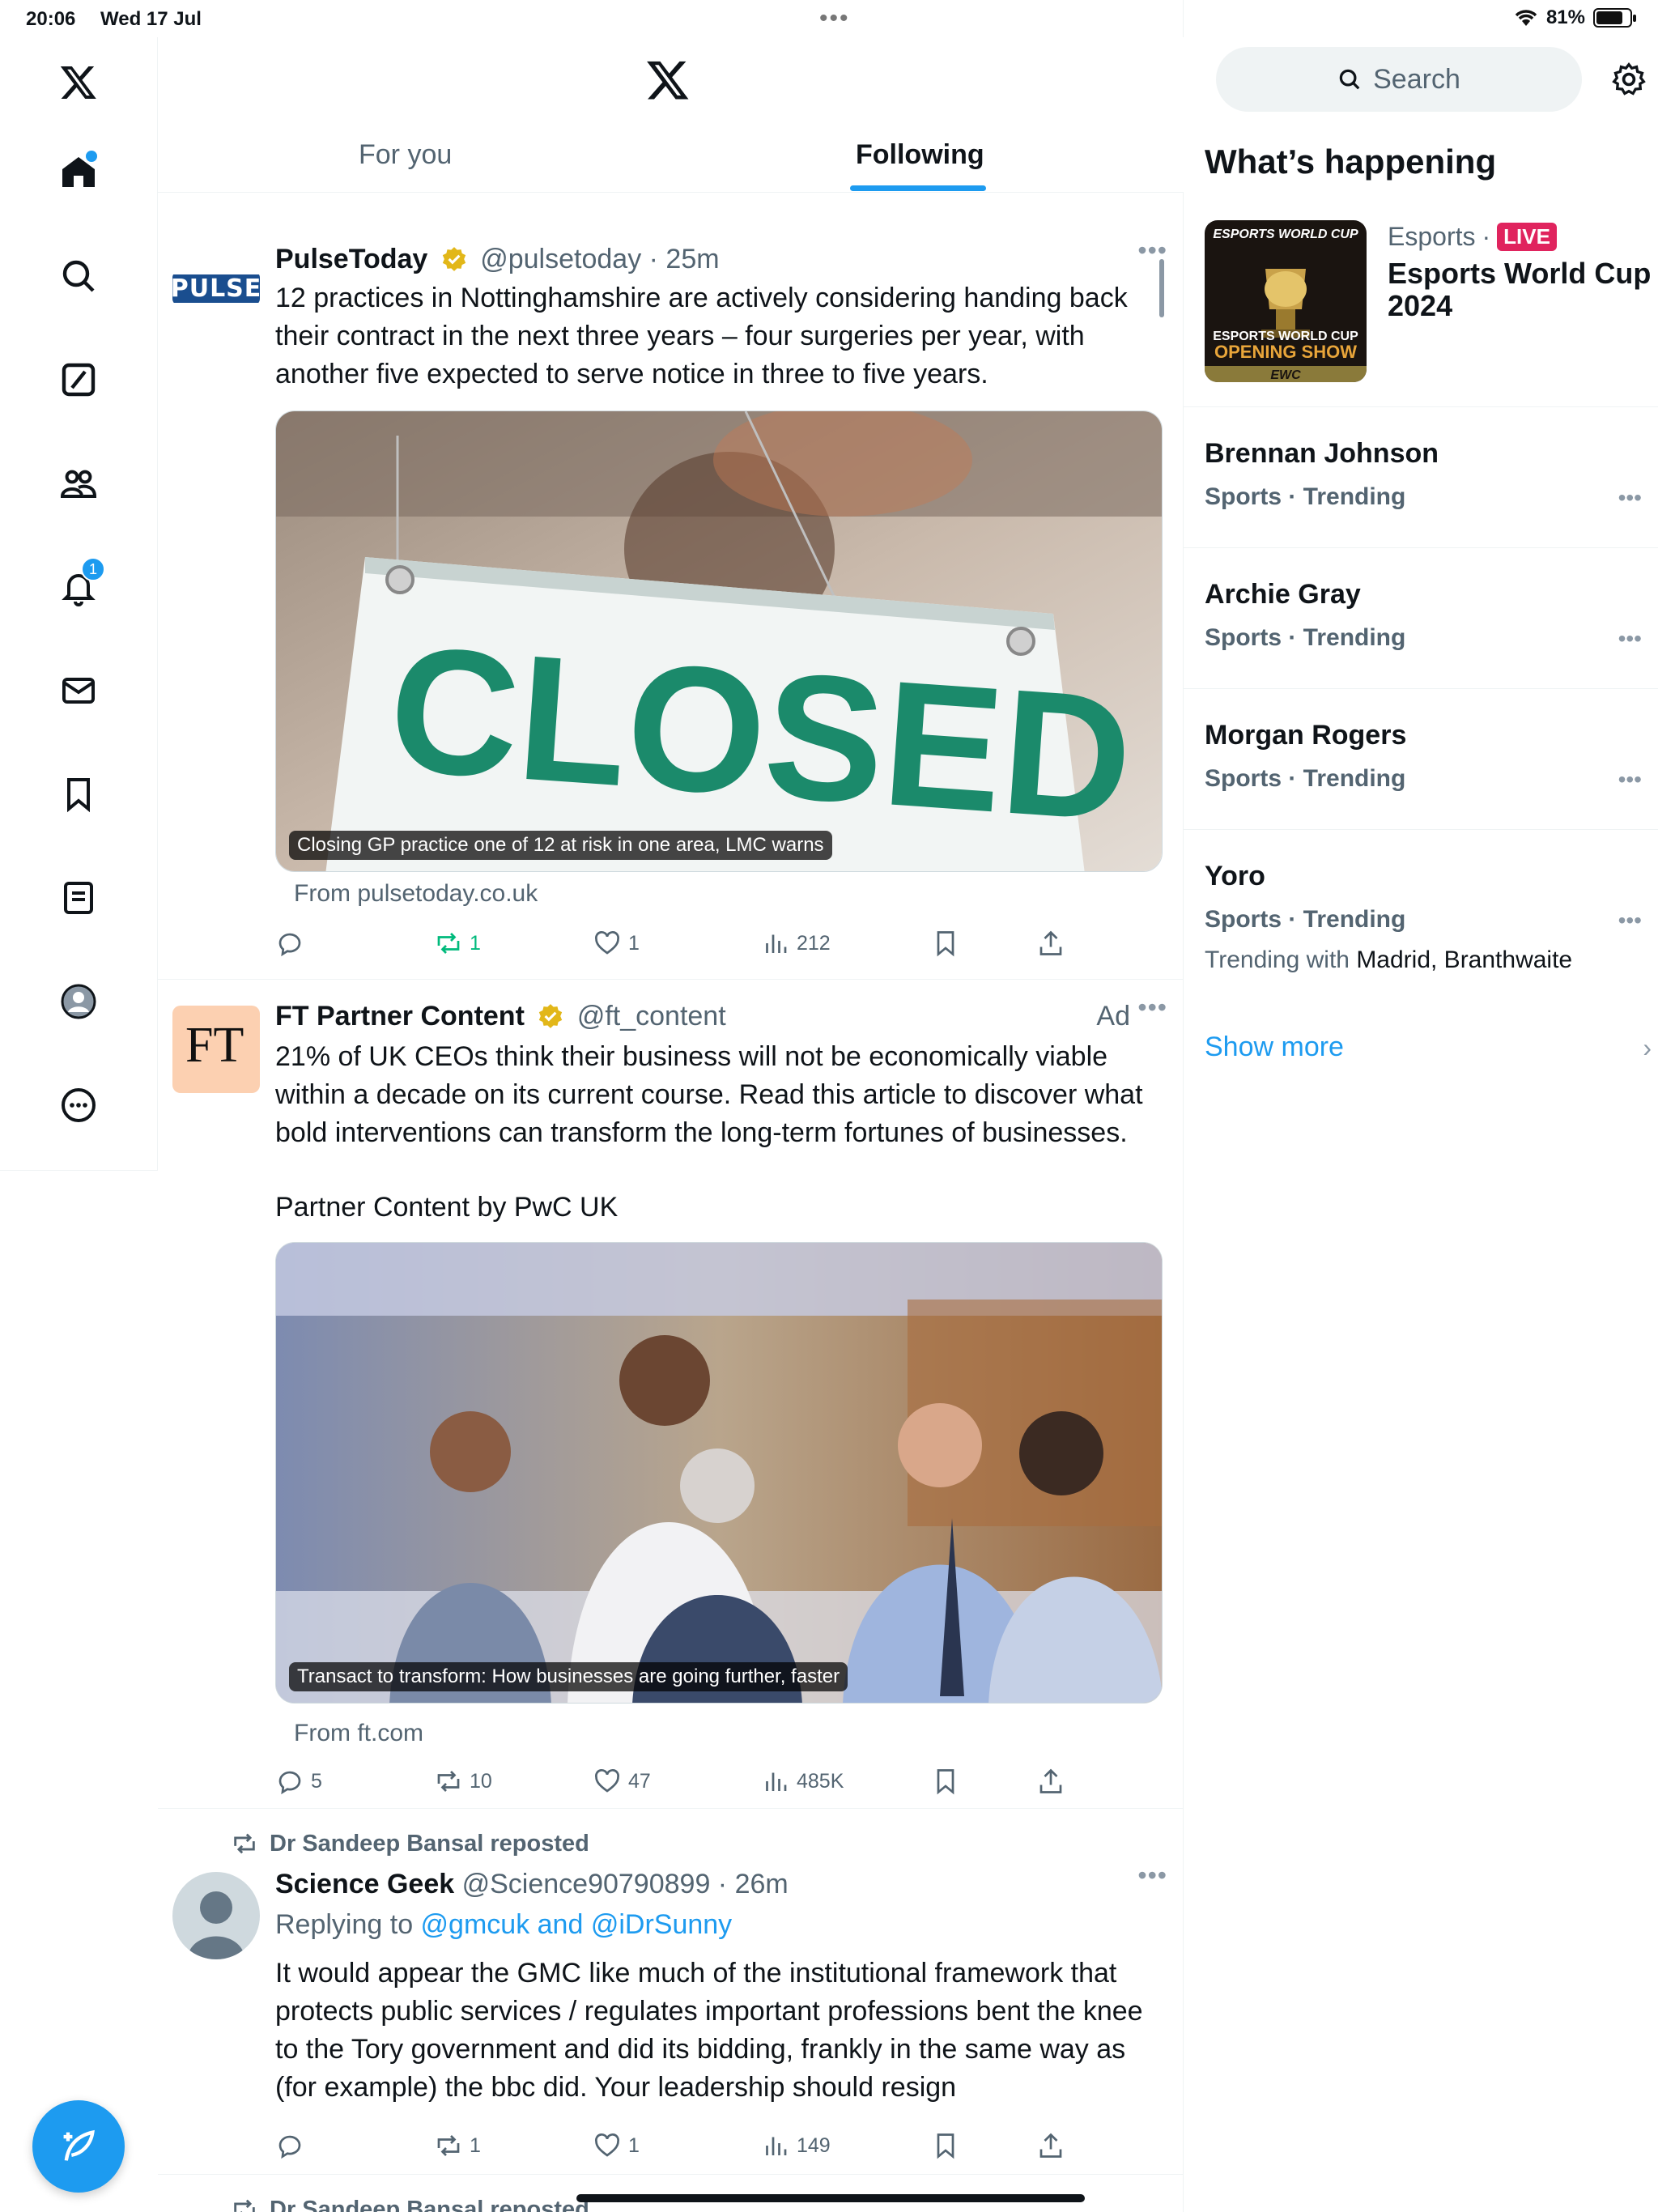 The width and height of the screenshot is (1658, 2212). What do you see at coordinates (1305, 497) in the screenshot?
I see `trend-meta: Sports · Trending` at bounding box center [1305, 497].